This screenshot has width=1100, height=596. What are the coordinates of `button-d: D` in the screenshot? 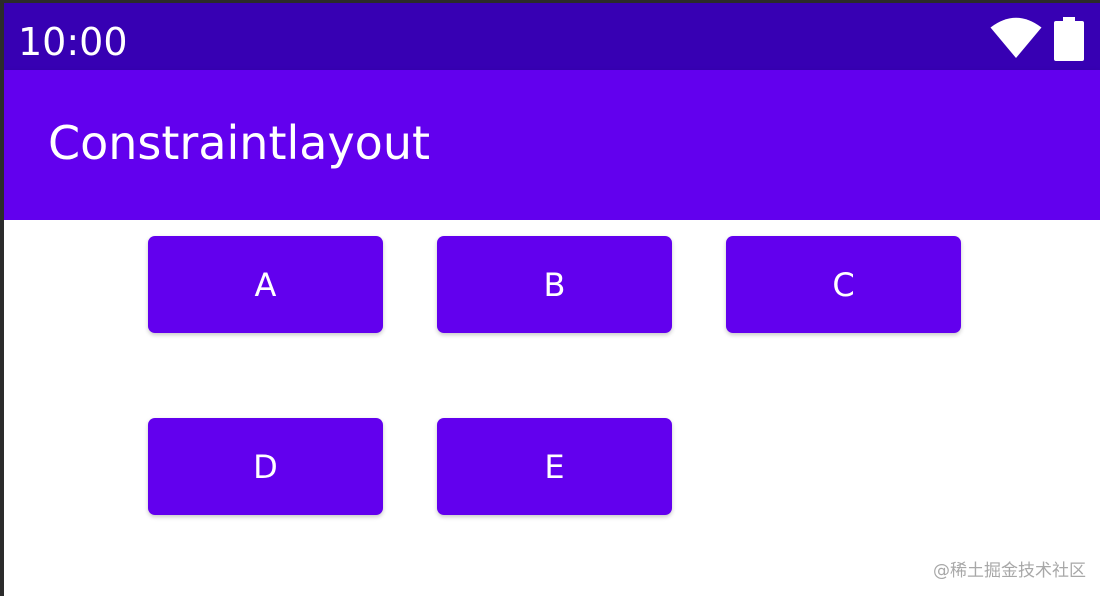 It's located at (265, 466).